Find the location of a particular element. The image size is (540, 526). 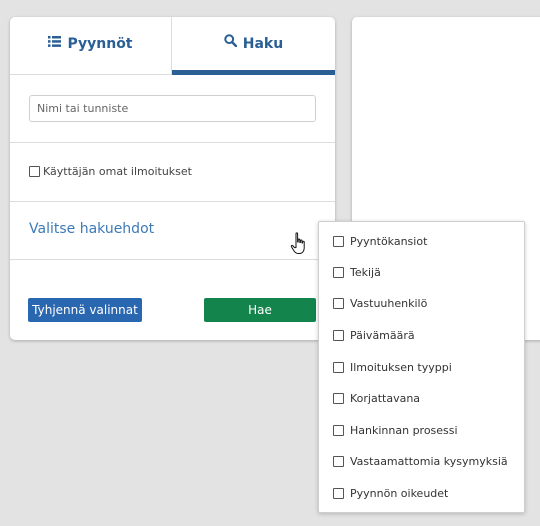

criteria-option: Vastuuhenkilö is located at coordinates (380, 303).